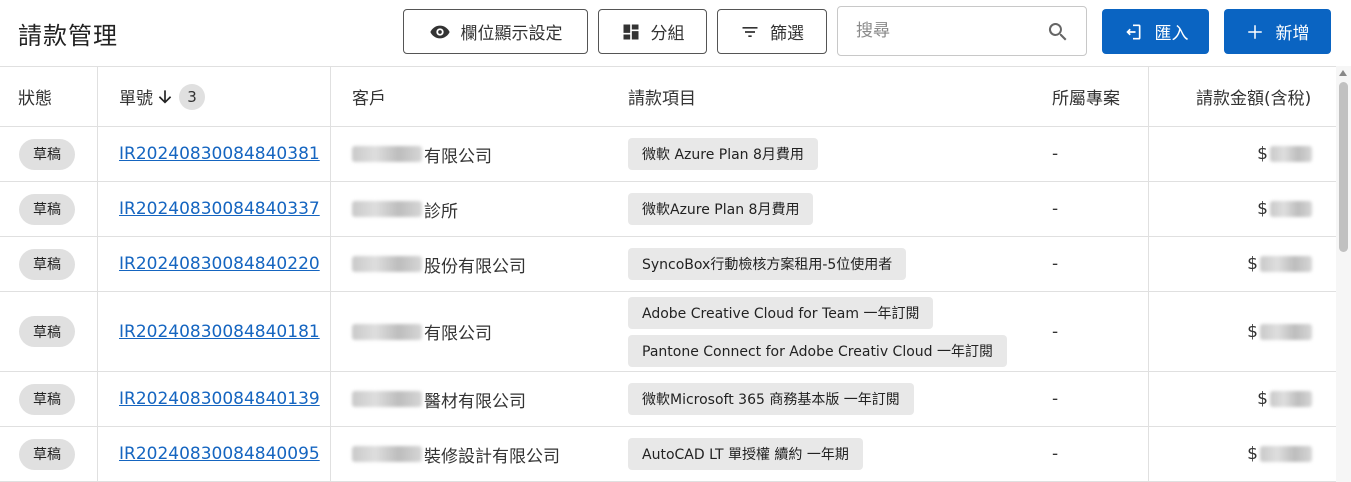 The width and height of the screenshot is (1351, 482). Describe the element at coordinates (787, 34) in the screenshot. I see `filter-label: 篩選` at that location.